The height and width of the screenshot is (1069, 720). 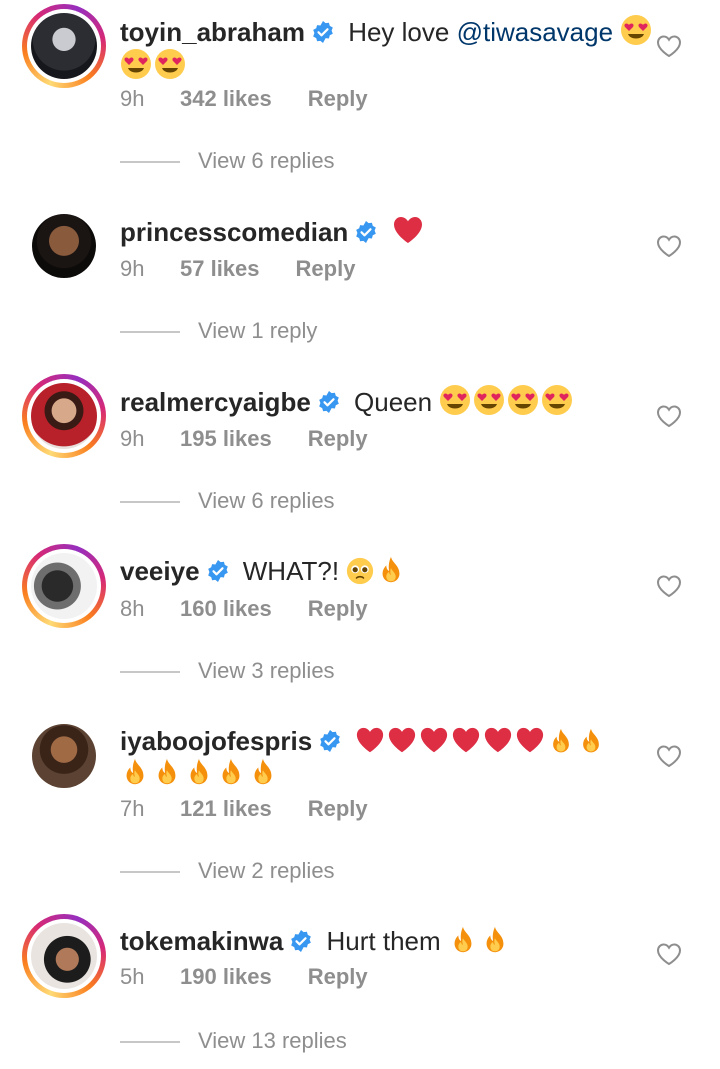 I want to click on likes-count: 57 likes, so click(x=220, y=269).